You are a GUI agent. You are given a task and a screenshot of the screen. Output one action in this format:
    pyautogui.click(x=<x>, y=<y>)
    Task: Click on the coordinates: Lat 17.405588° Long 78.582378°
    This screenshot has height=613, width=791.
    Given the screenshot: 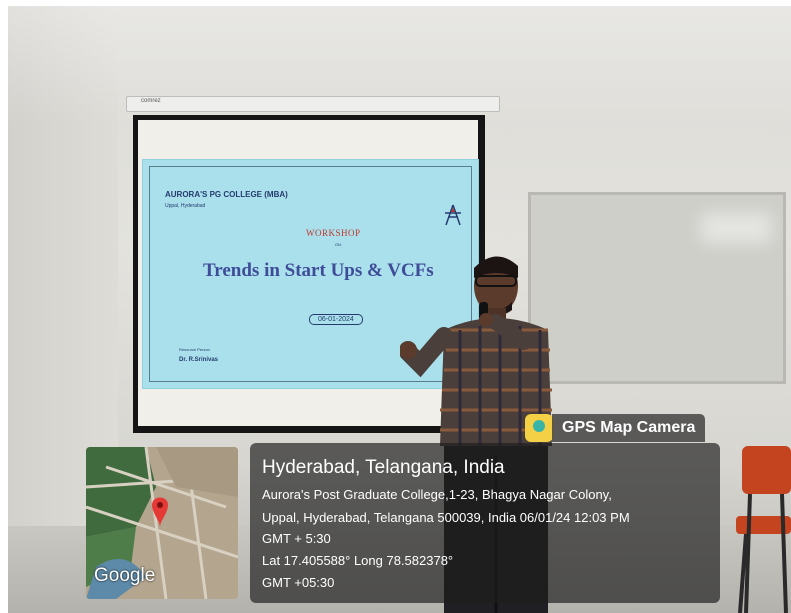 What is the action you would take?
    pyautogui.click(x=358, y=560)
    